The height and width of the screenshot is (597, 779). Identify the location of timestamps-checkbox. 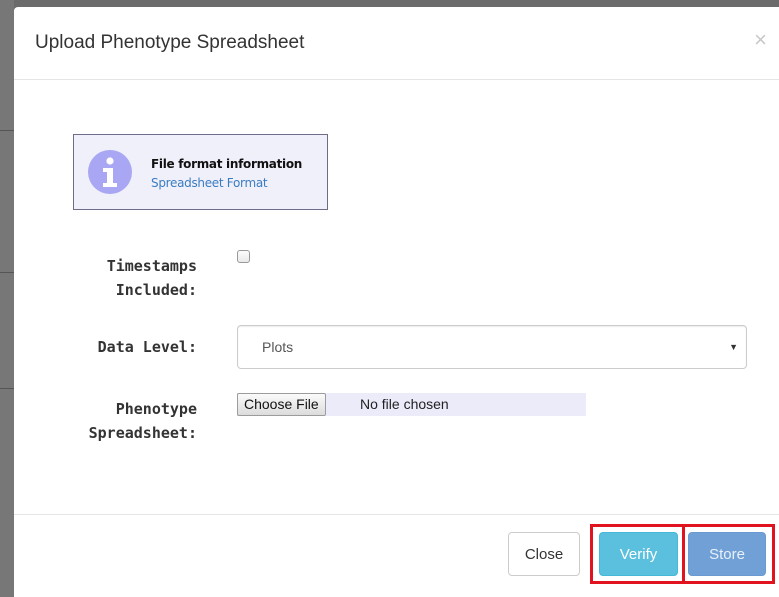
(243, 256).